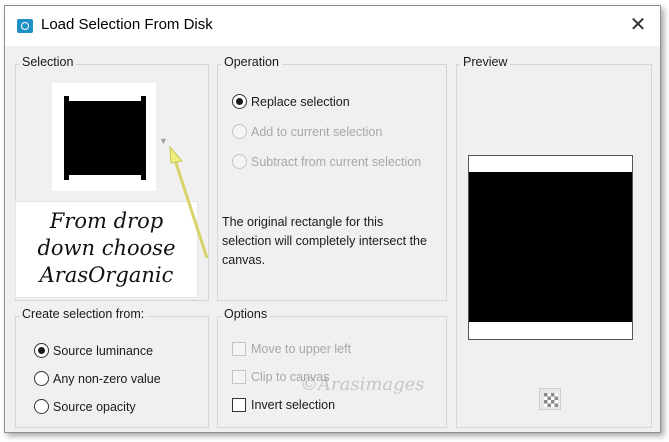  Describe the element at coordinates (127, 24) in the screenshot. I see `window-title: Load Selection From Disk` at that location.